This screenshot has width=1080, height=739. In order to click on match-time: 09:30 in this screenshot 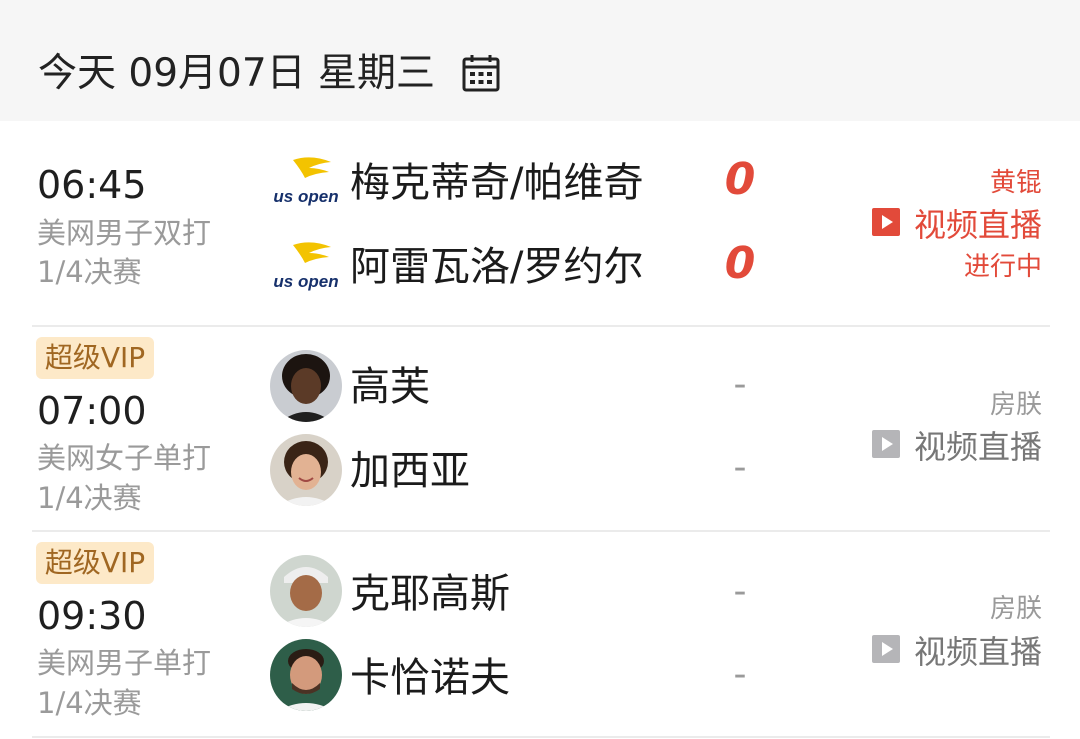, I will do `click(92, 616)`.